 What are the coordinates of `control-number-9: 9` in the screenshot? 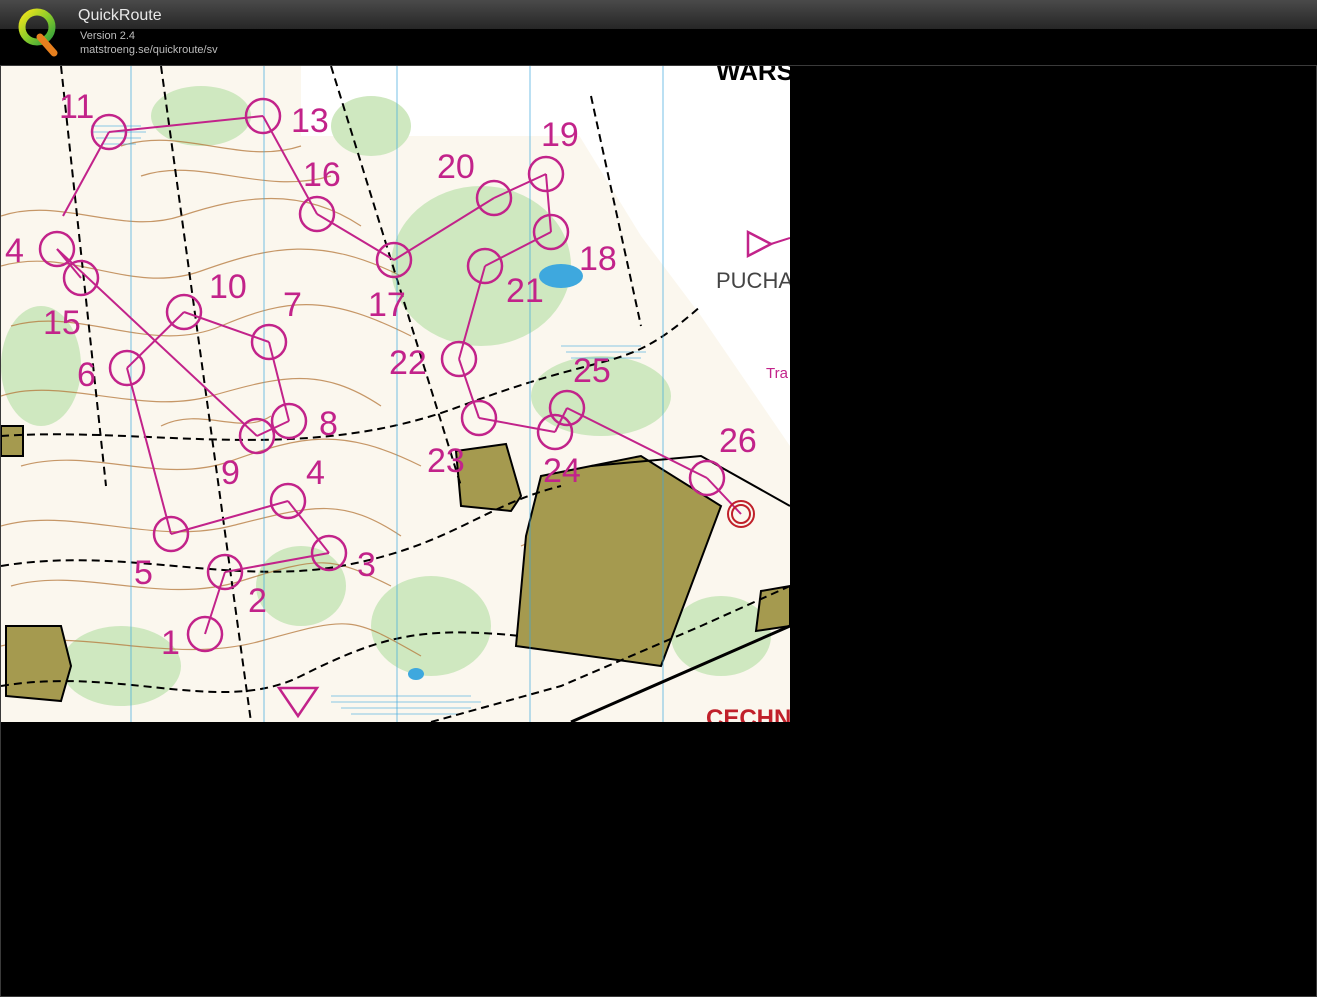 It's located at (230, 473).